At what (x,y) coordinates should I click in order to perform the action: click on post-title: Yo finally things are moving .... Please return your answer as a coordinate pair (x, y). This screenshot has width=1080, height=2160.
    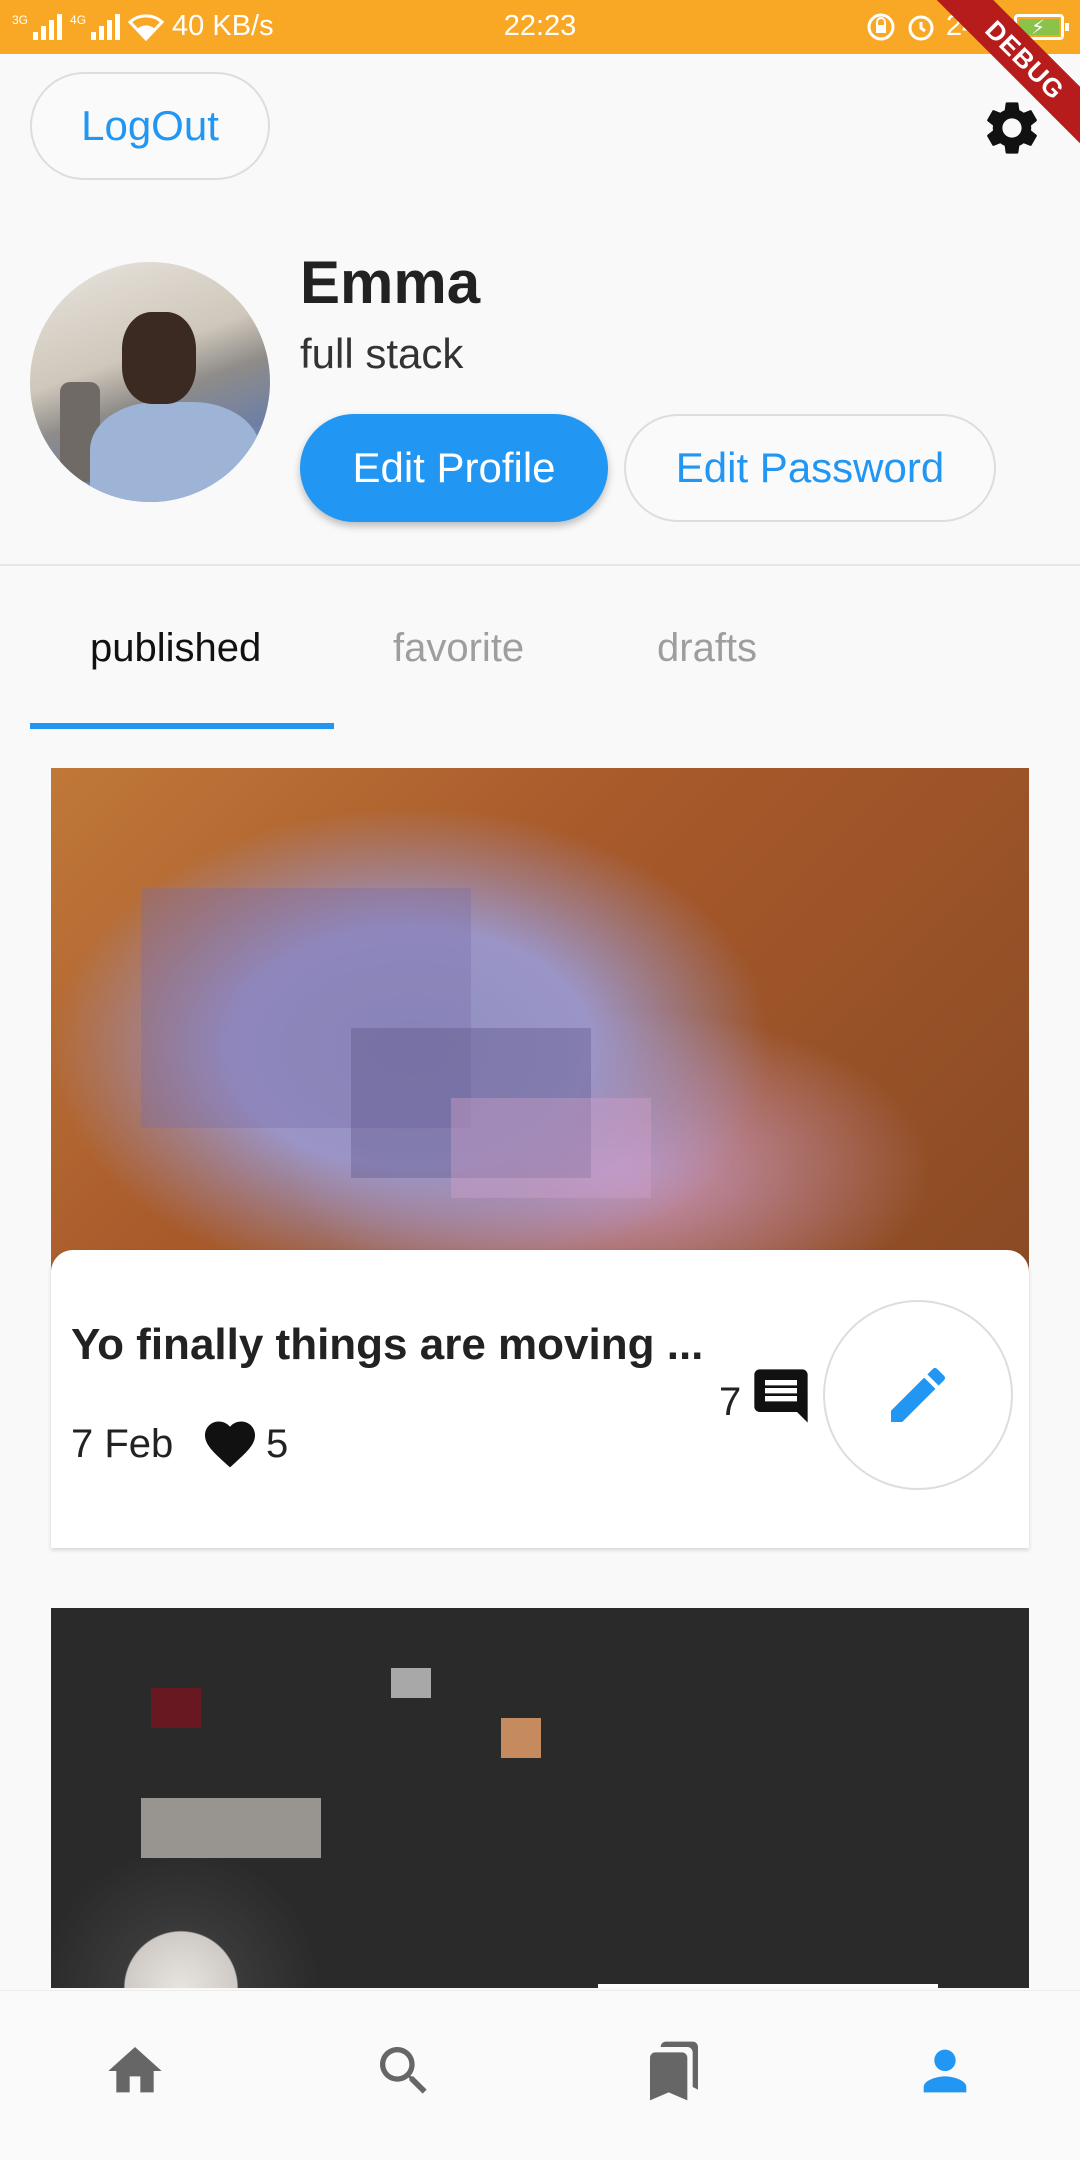
    Looking at the image, I should click on (387, 1345).